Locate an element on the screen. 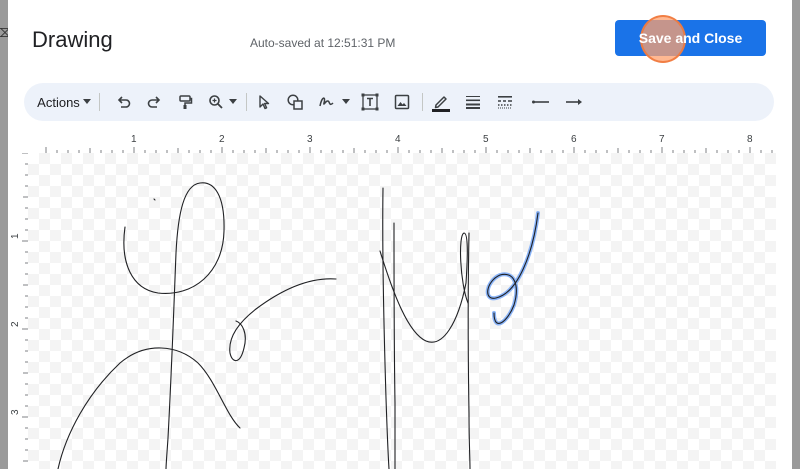 This screenshot has width=800, height=469. ruler-number: 6 is located at coordinates (574, 139).